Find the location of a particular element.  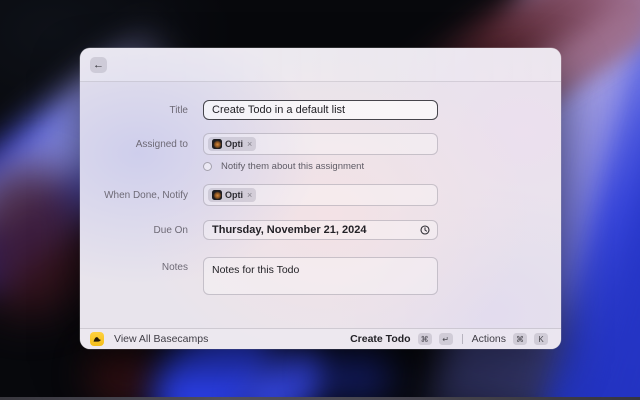

when-done-notify-label: When Done, Notify is located at coordinates (146, 195).